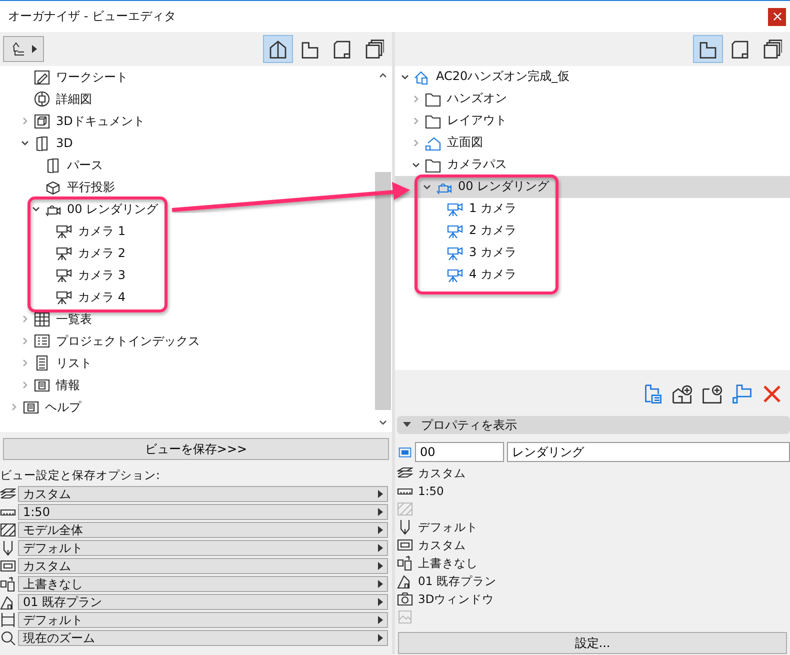 The height and width of the screenshot is (655, 790). What do you see at coordinates (187, 121) in the screenshot?
I see `tree-item: 3Dドキュメント` at bounding box center [187, 121].